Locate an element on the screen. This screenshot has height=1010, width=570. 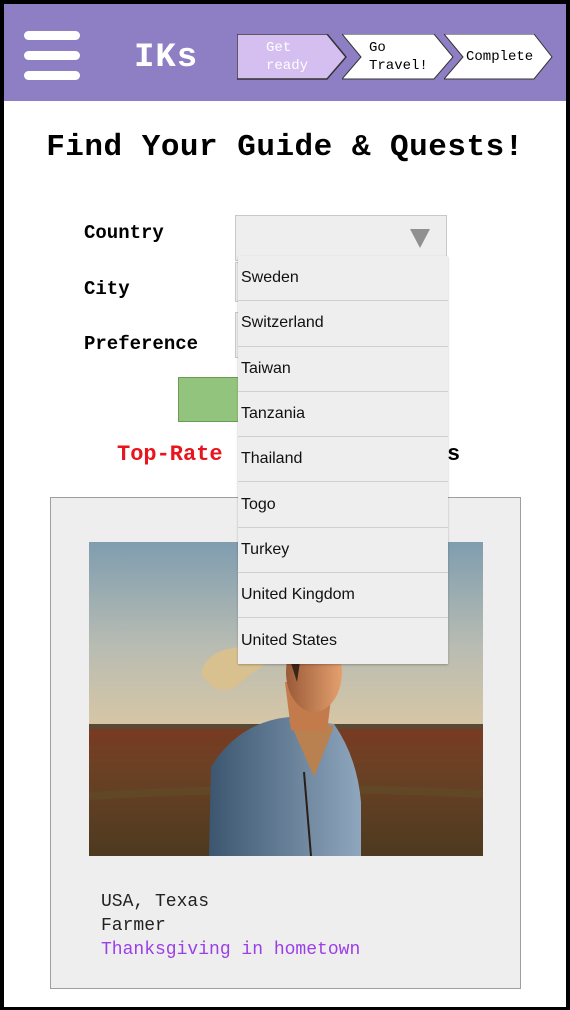
step-get-ready: Get ready is located at coordinates (292, 57).